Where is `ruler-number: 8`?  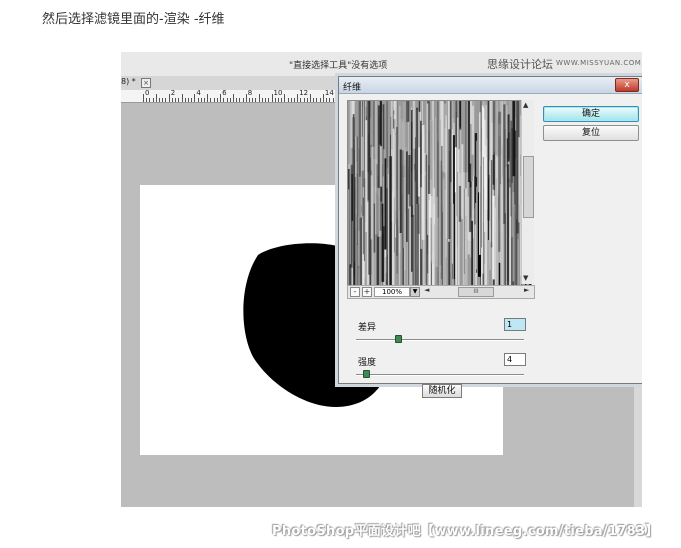 ruler-number: 8 is located at coordinates (250, 93).